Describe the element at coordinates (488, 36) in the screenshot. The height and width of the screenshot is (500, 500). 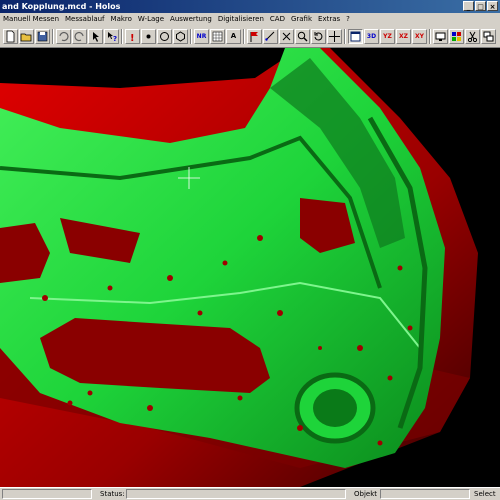
I see `window-arrange-icon` at that location.